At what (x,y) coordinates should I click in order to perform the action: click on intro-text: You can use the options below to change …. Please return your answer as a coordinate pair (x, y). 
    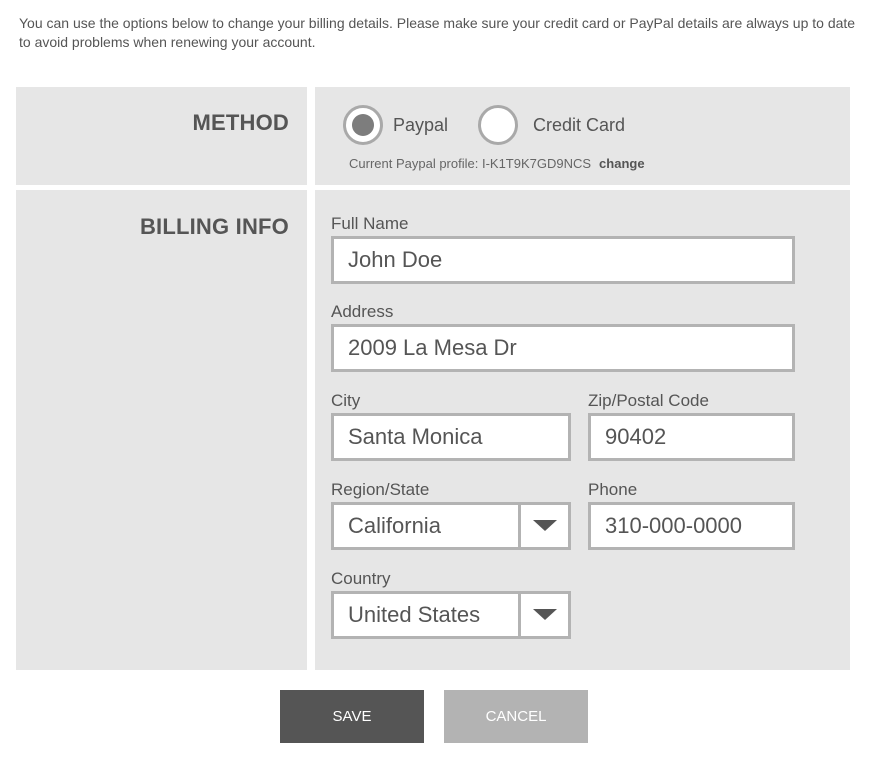
    Looking at the image, I should click on (437, 32).